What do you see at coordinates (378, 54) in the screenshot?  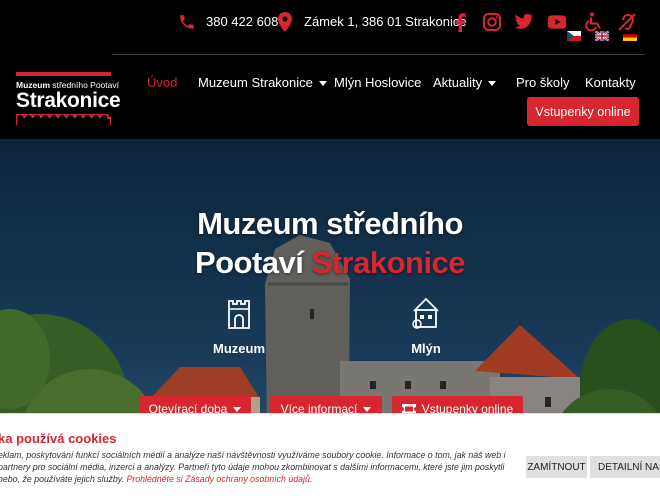 I see `header-divider` at bounding box center [378, 54].